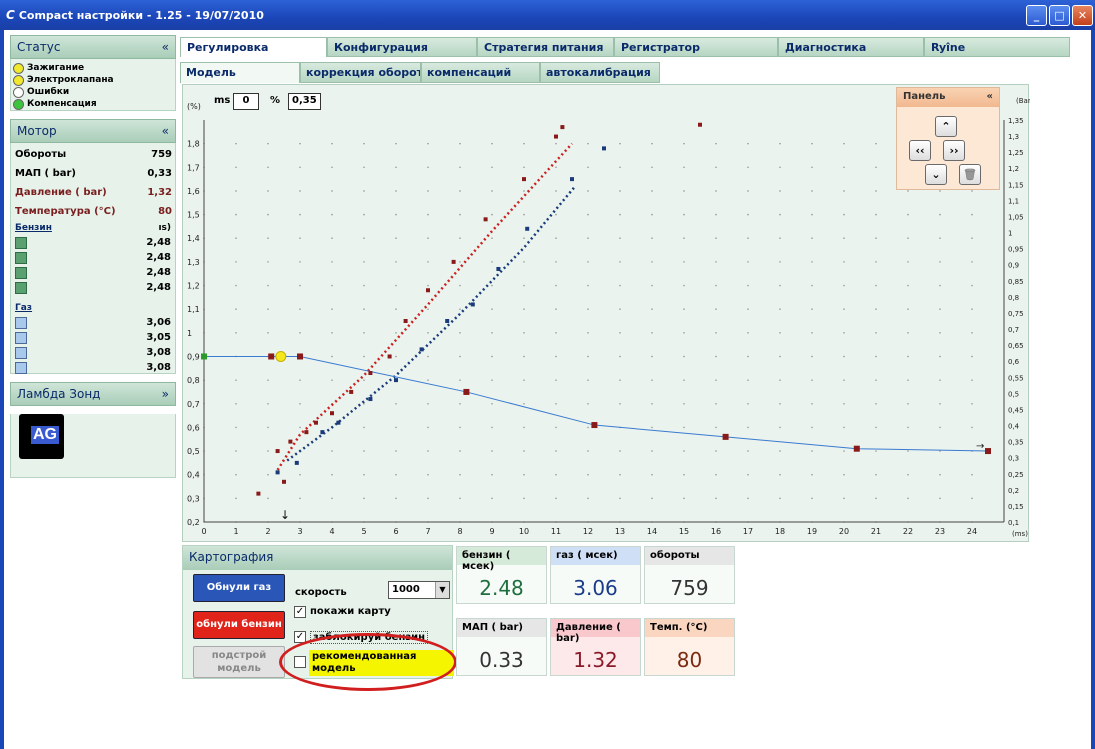 The width and height of the screenshot is (1095, 749). I want to click on motor-label: МАП ( bar), so click(46, 173).